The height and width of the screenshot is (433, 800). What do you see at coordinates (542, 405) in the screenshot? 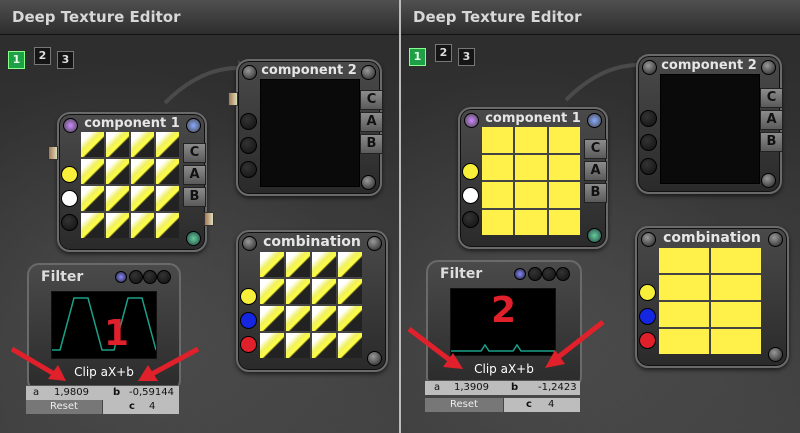
I see `param-c-row: c 4` at bounding box center [542, 405].